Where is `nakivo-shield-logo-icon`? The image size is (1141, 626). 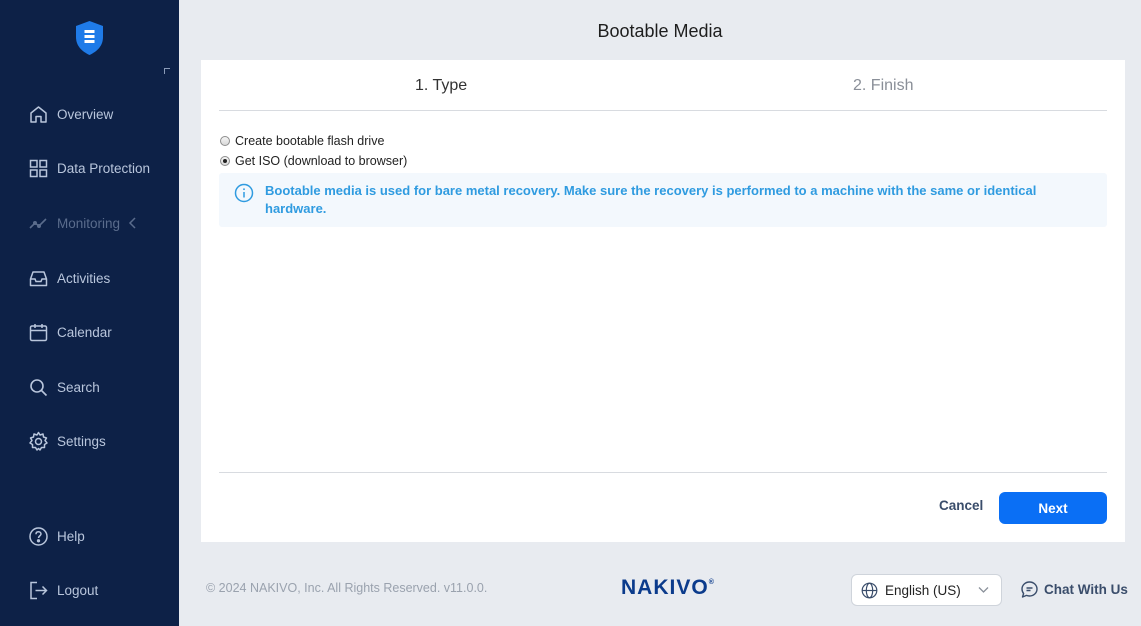 nakivo-shield-logo-icon is located at coordinates (89, 38).